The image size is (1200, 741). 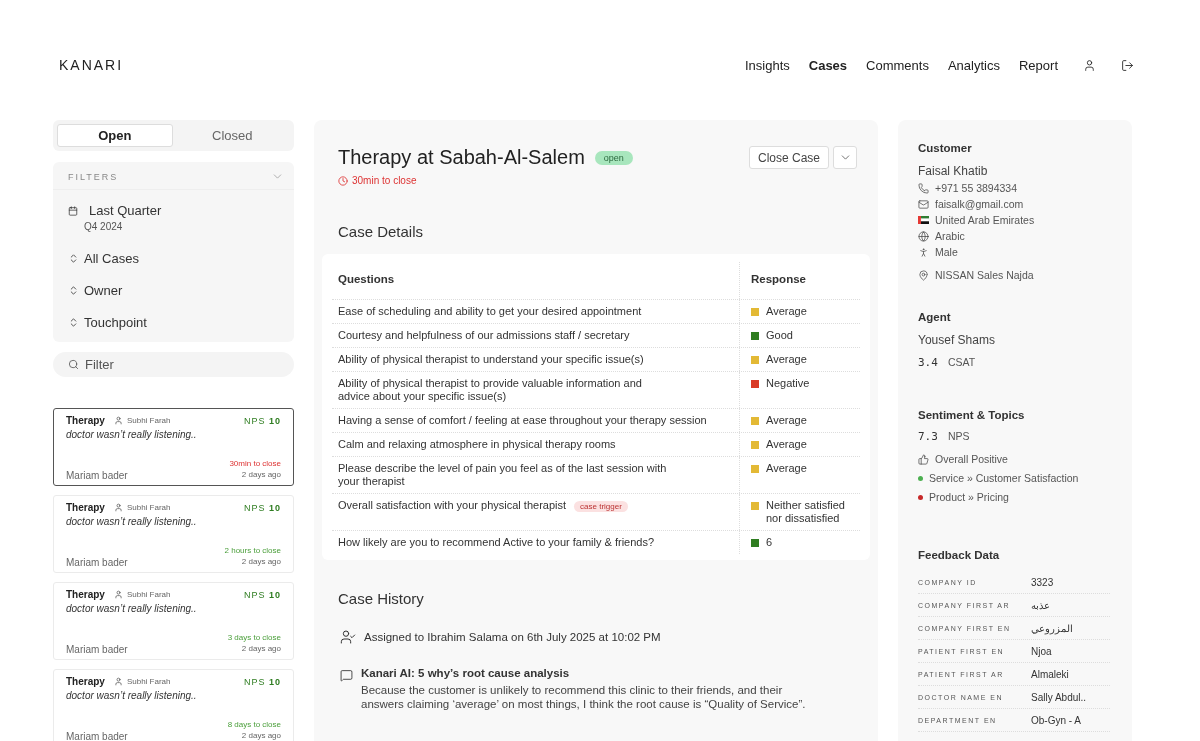 What do you see at coordinates (173, 364) in the screenshot?
I see `filter-search-field: Filter` at bounding box center [173, 364].